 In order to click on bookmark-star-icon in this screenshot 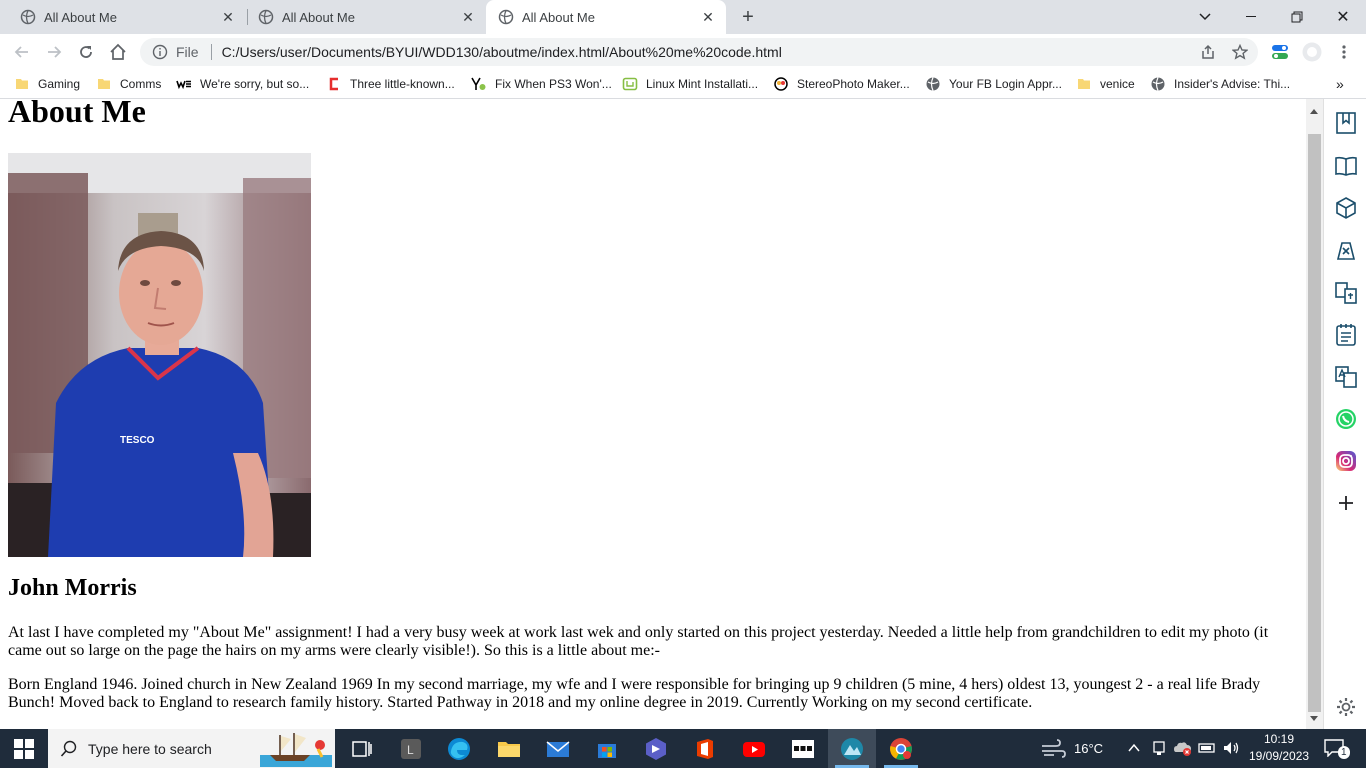, I will do `click(1240, 51)`.